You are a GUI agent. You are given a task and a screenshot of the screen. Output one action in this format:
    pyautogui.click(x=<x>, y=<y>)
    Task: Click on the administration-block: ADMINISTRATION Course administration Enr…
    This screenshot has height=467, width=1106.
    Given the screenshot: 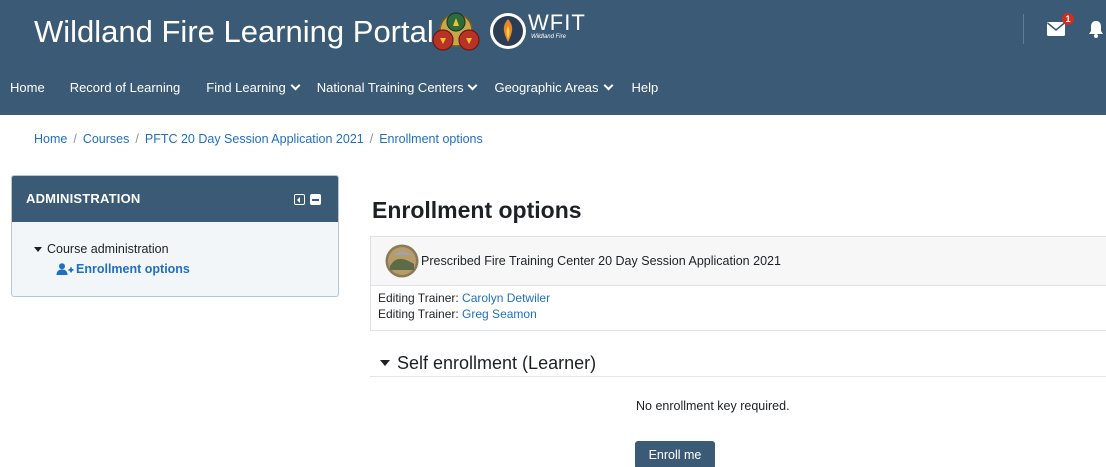 What is the action you would take?
    pyautogui.click(x=175, y=236)
    